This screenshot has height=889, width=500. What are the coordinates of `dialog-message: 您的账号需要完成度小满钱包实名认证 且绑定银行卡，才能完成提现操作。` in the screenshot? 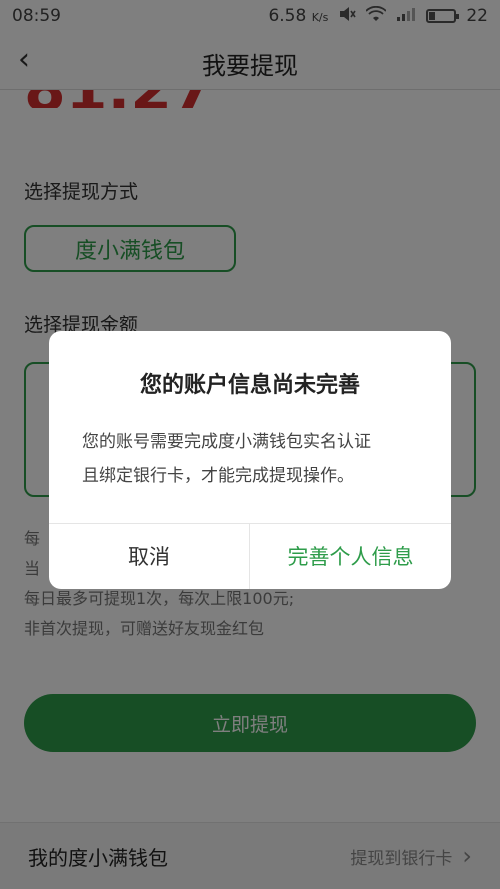 It's located at (251, 459).